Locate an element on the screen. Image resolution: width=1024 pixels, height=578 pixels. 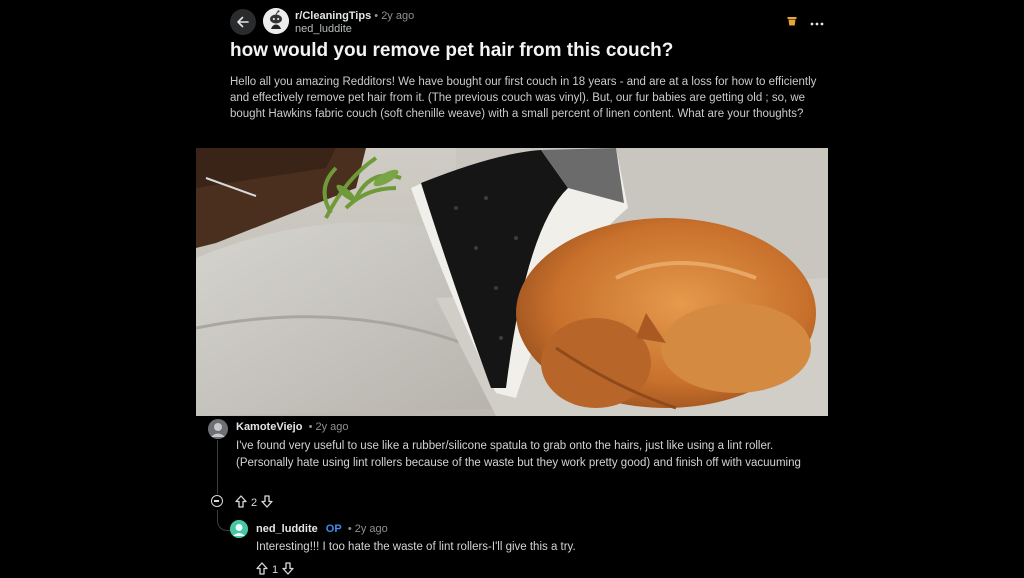
downvote-button is located at coordinates (267, 503).